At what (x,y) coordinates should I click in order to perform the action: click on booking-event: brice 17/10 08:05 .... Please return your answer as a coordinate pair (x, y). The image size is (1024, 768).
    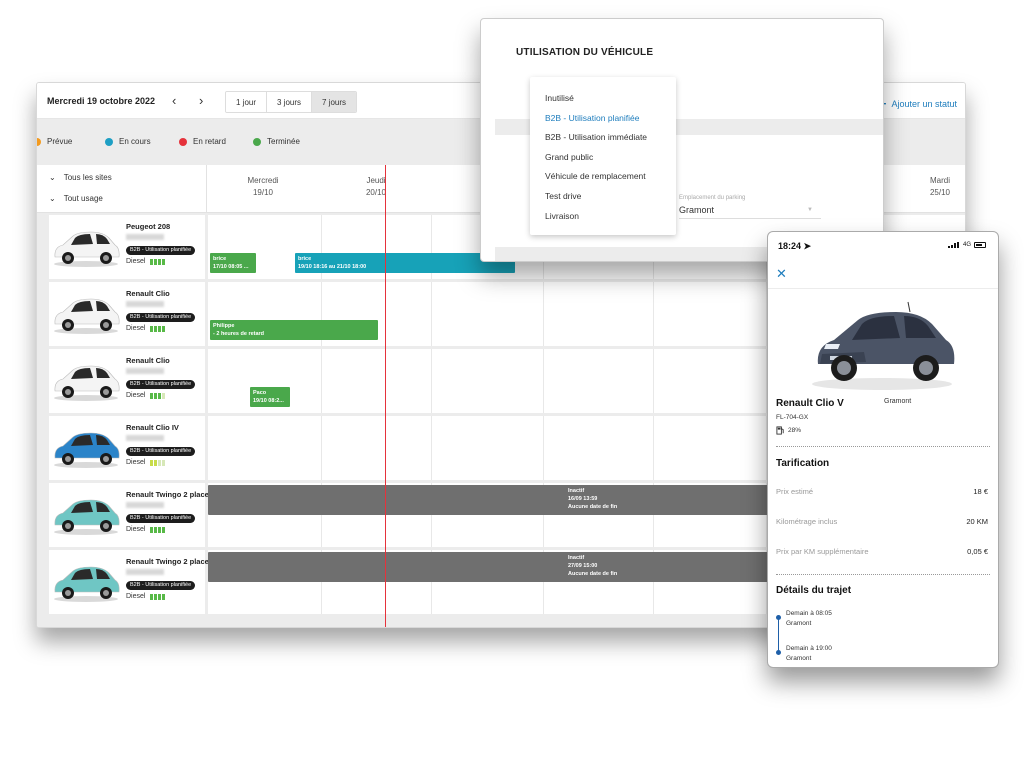
    Looking at the image, I should click on (233, 263).